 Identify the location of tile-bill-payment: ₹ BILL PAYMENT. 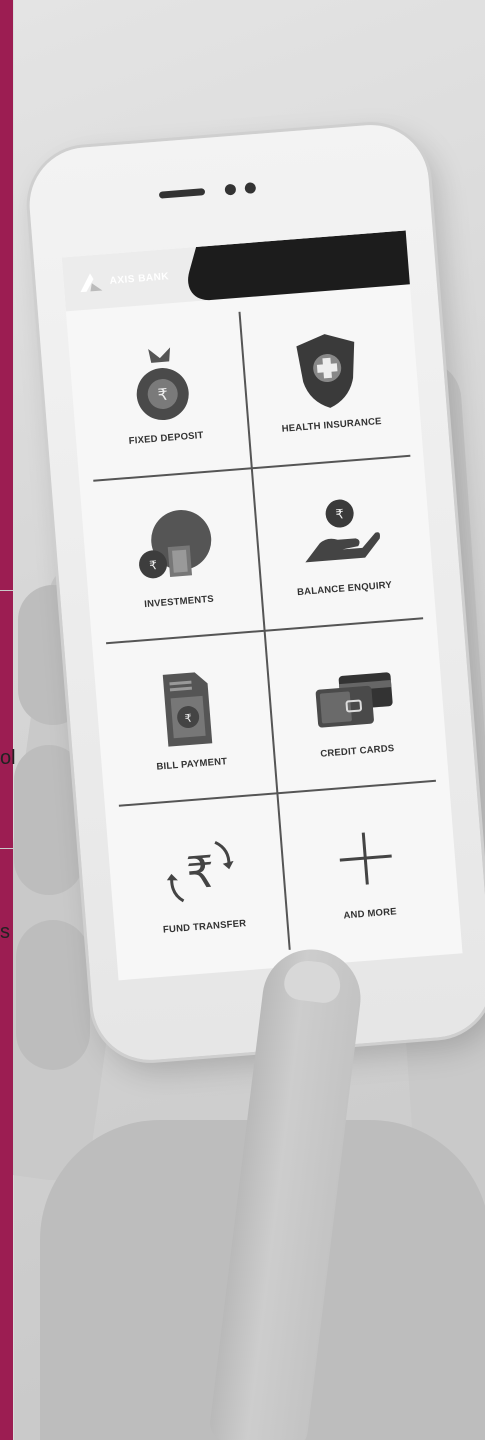
(188, 719).